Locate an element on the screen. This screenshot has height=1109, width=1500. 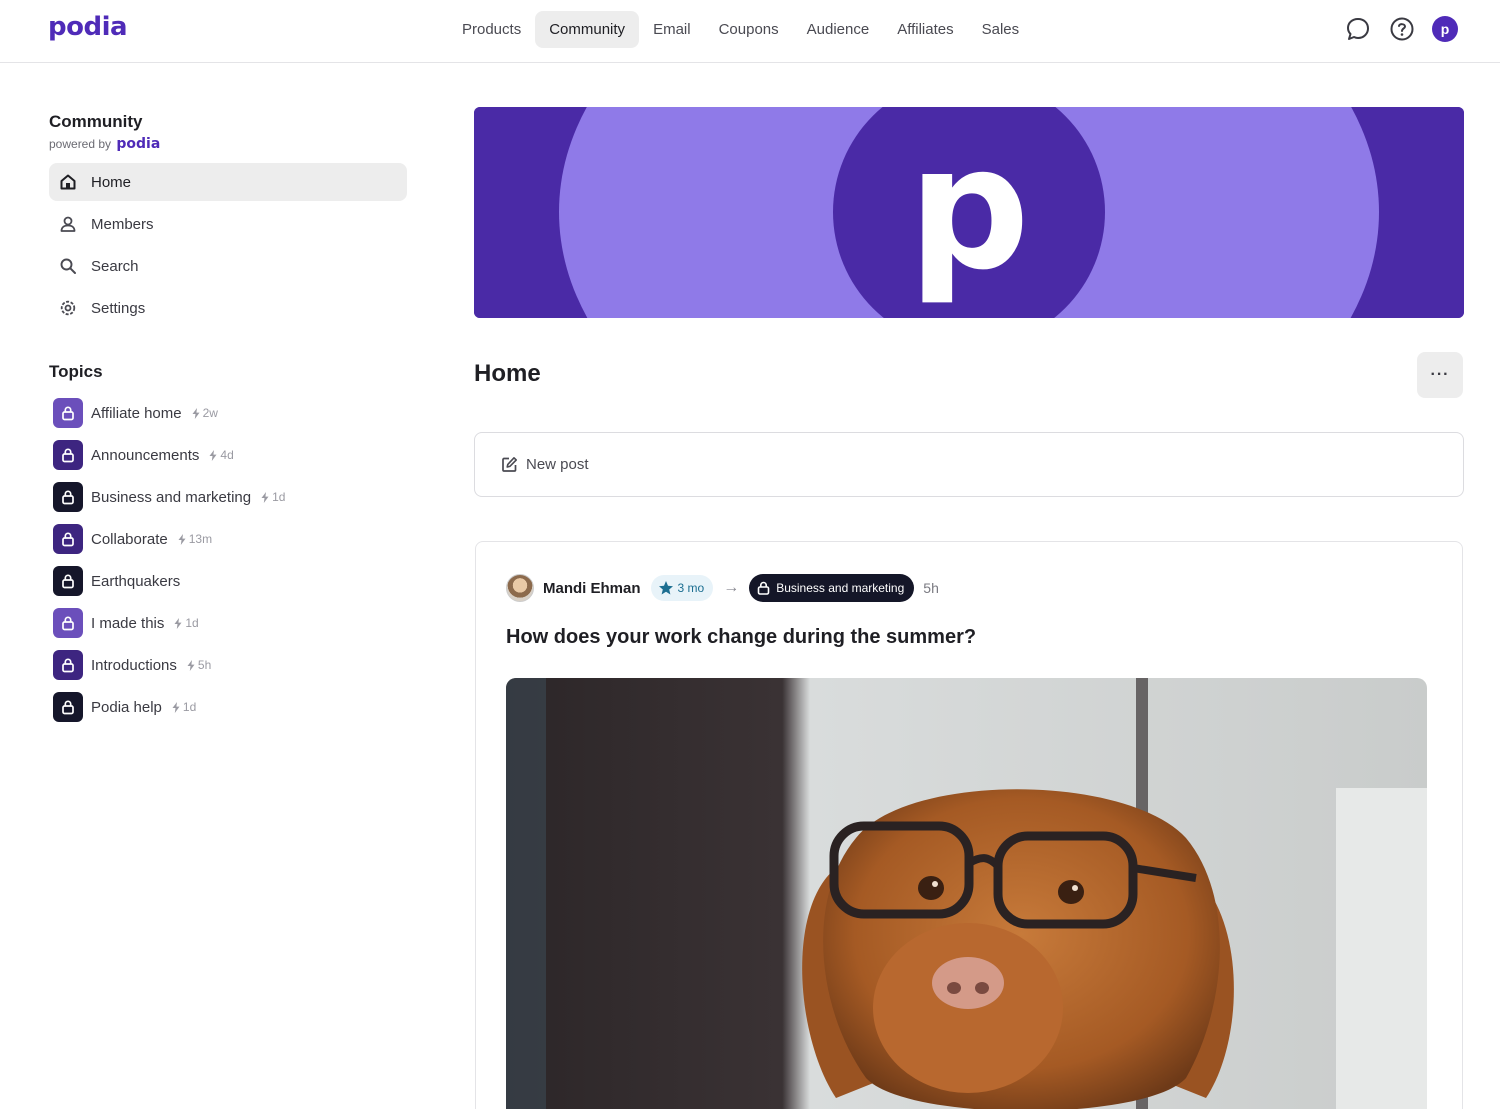
banner-art: p is located at coordinates (969, 212).